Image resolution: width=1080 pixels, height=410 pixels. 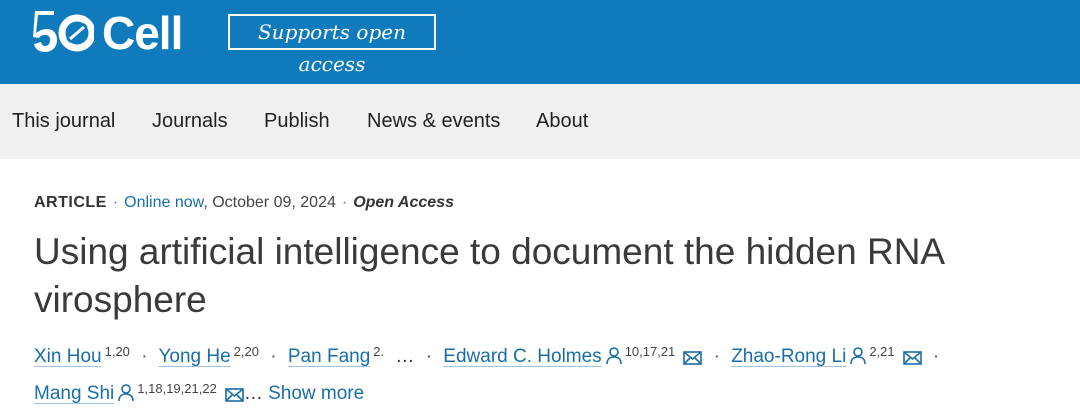 I want to click on nav-journals: Journals, so click(x=190, y=121).